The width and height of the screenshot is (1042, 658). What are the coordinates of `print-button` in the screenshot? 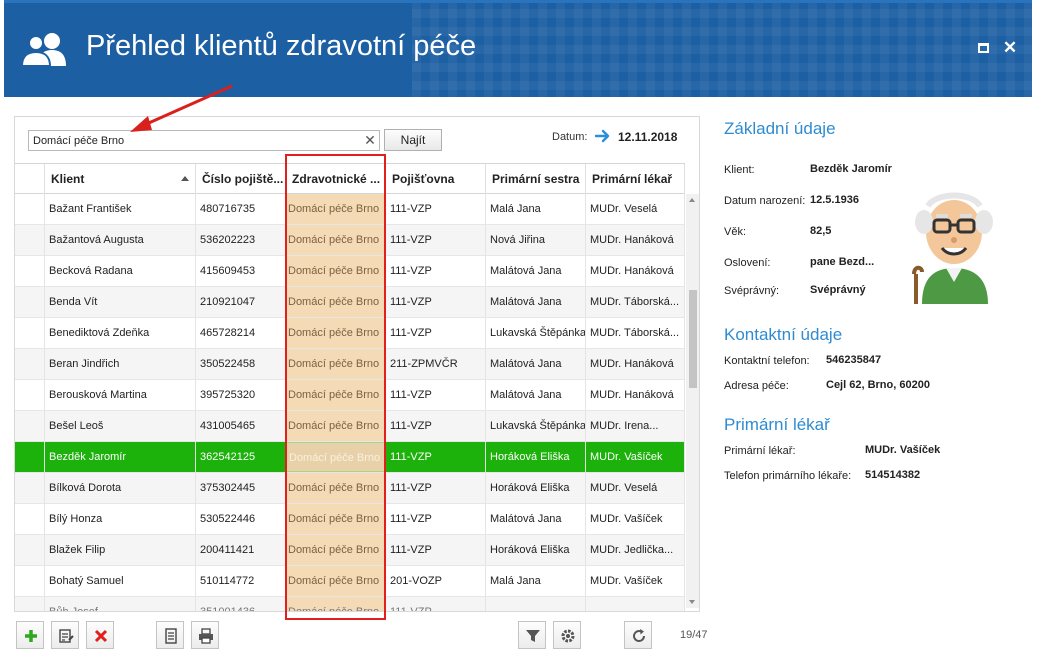 It's located at (205, 635).